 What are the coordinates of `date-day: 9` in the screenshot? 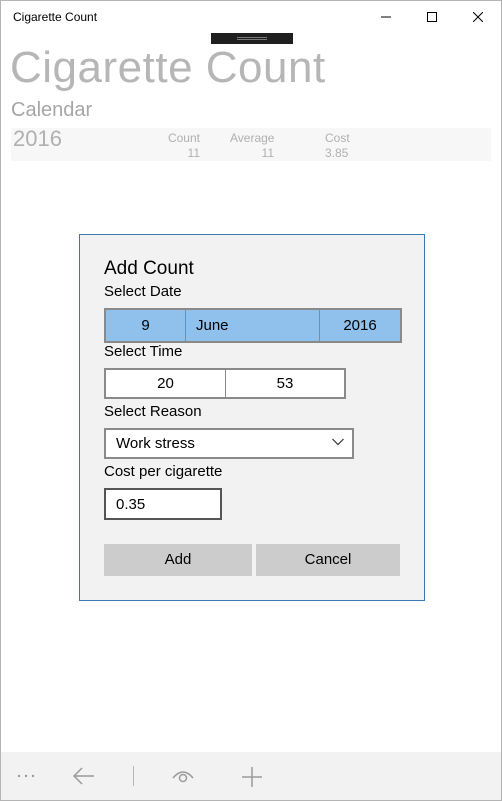 It's located at (145, 325).